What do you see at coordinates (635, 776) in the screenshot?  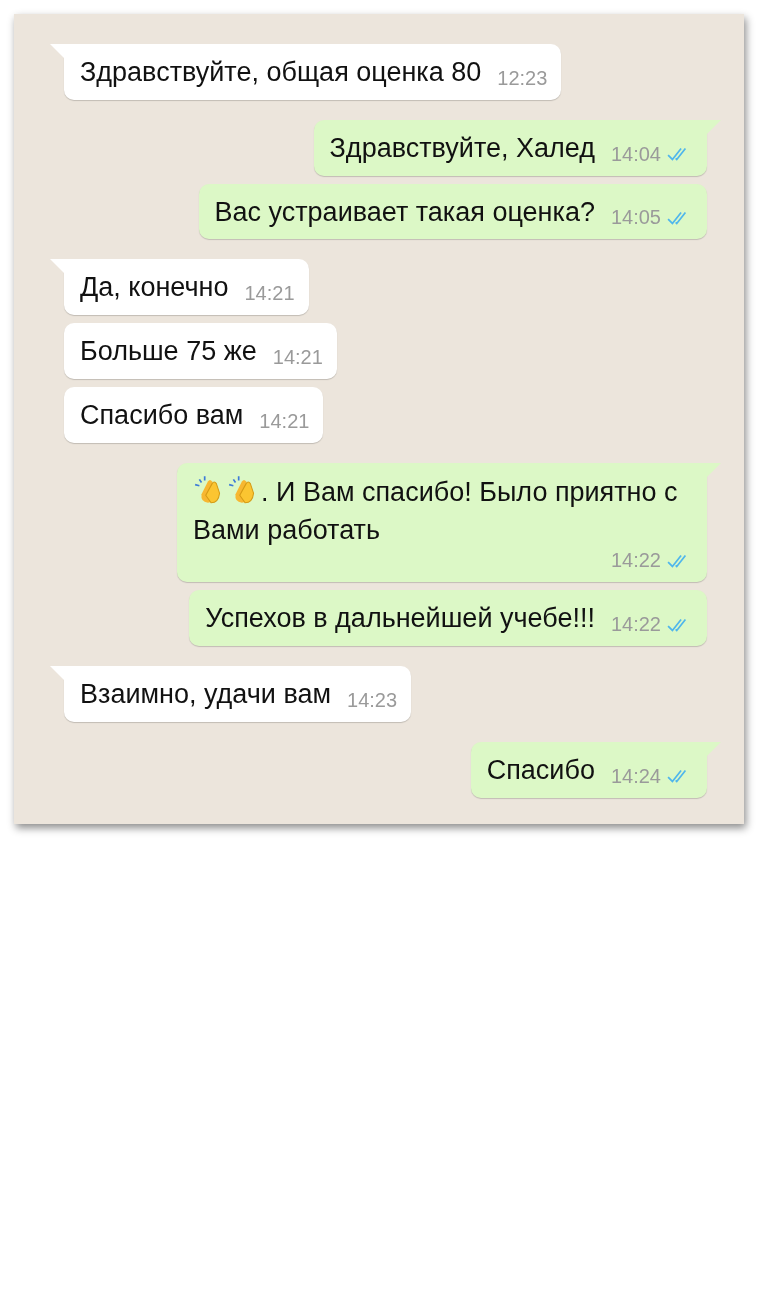 I see `message-time: 14:24` at bounding box center [635, 776].